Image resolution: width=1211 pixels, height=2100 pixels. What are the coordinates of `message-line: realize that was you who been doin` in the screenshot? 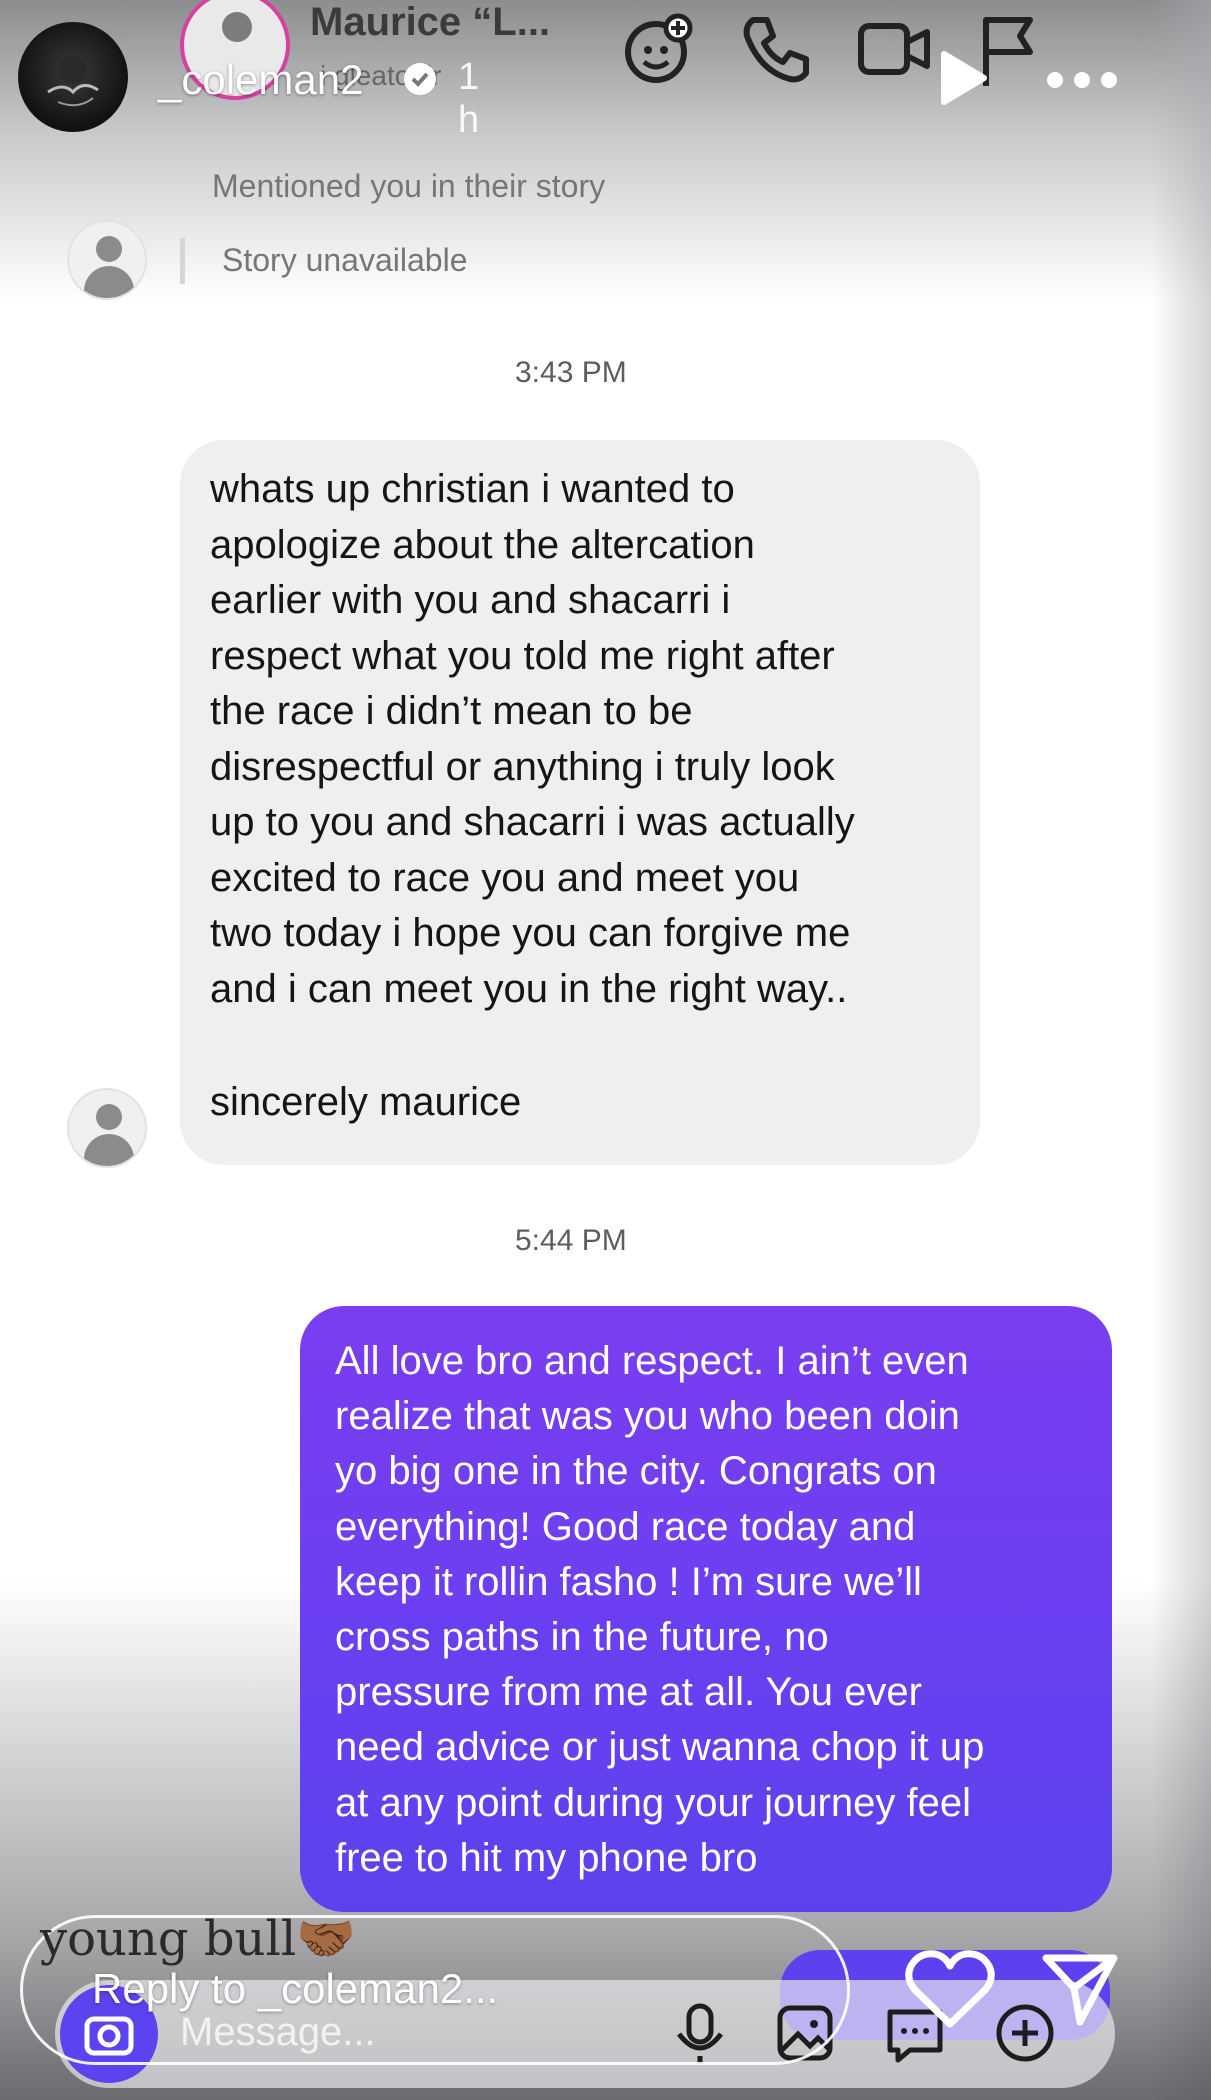 It's located at (647, 1416).